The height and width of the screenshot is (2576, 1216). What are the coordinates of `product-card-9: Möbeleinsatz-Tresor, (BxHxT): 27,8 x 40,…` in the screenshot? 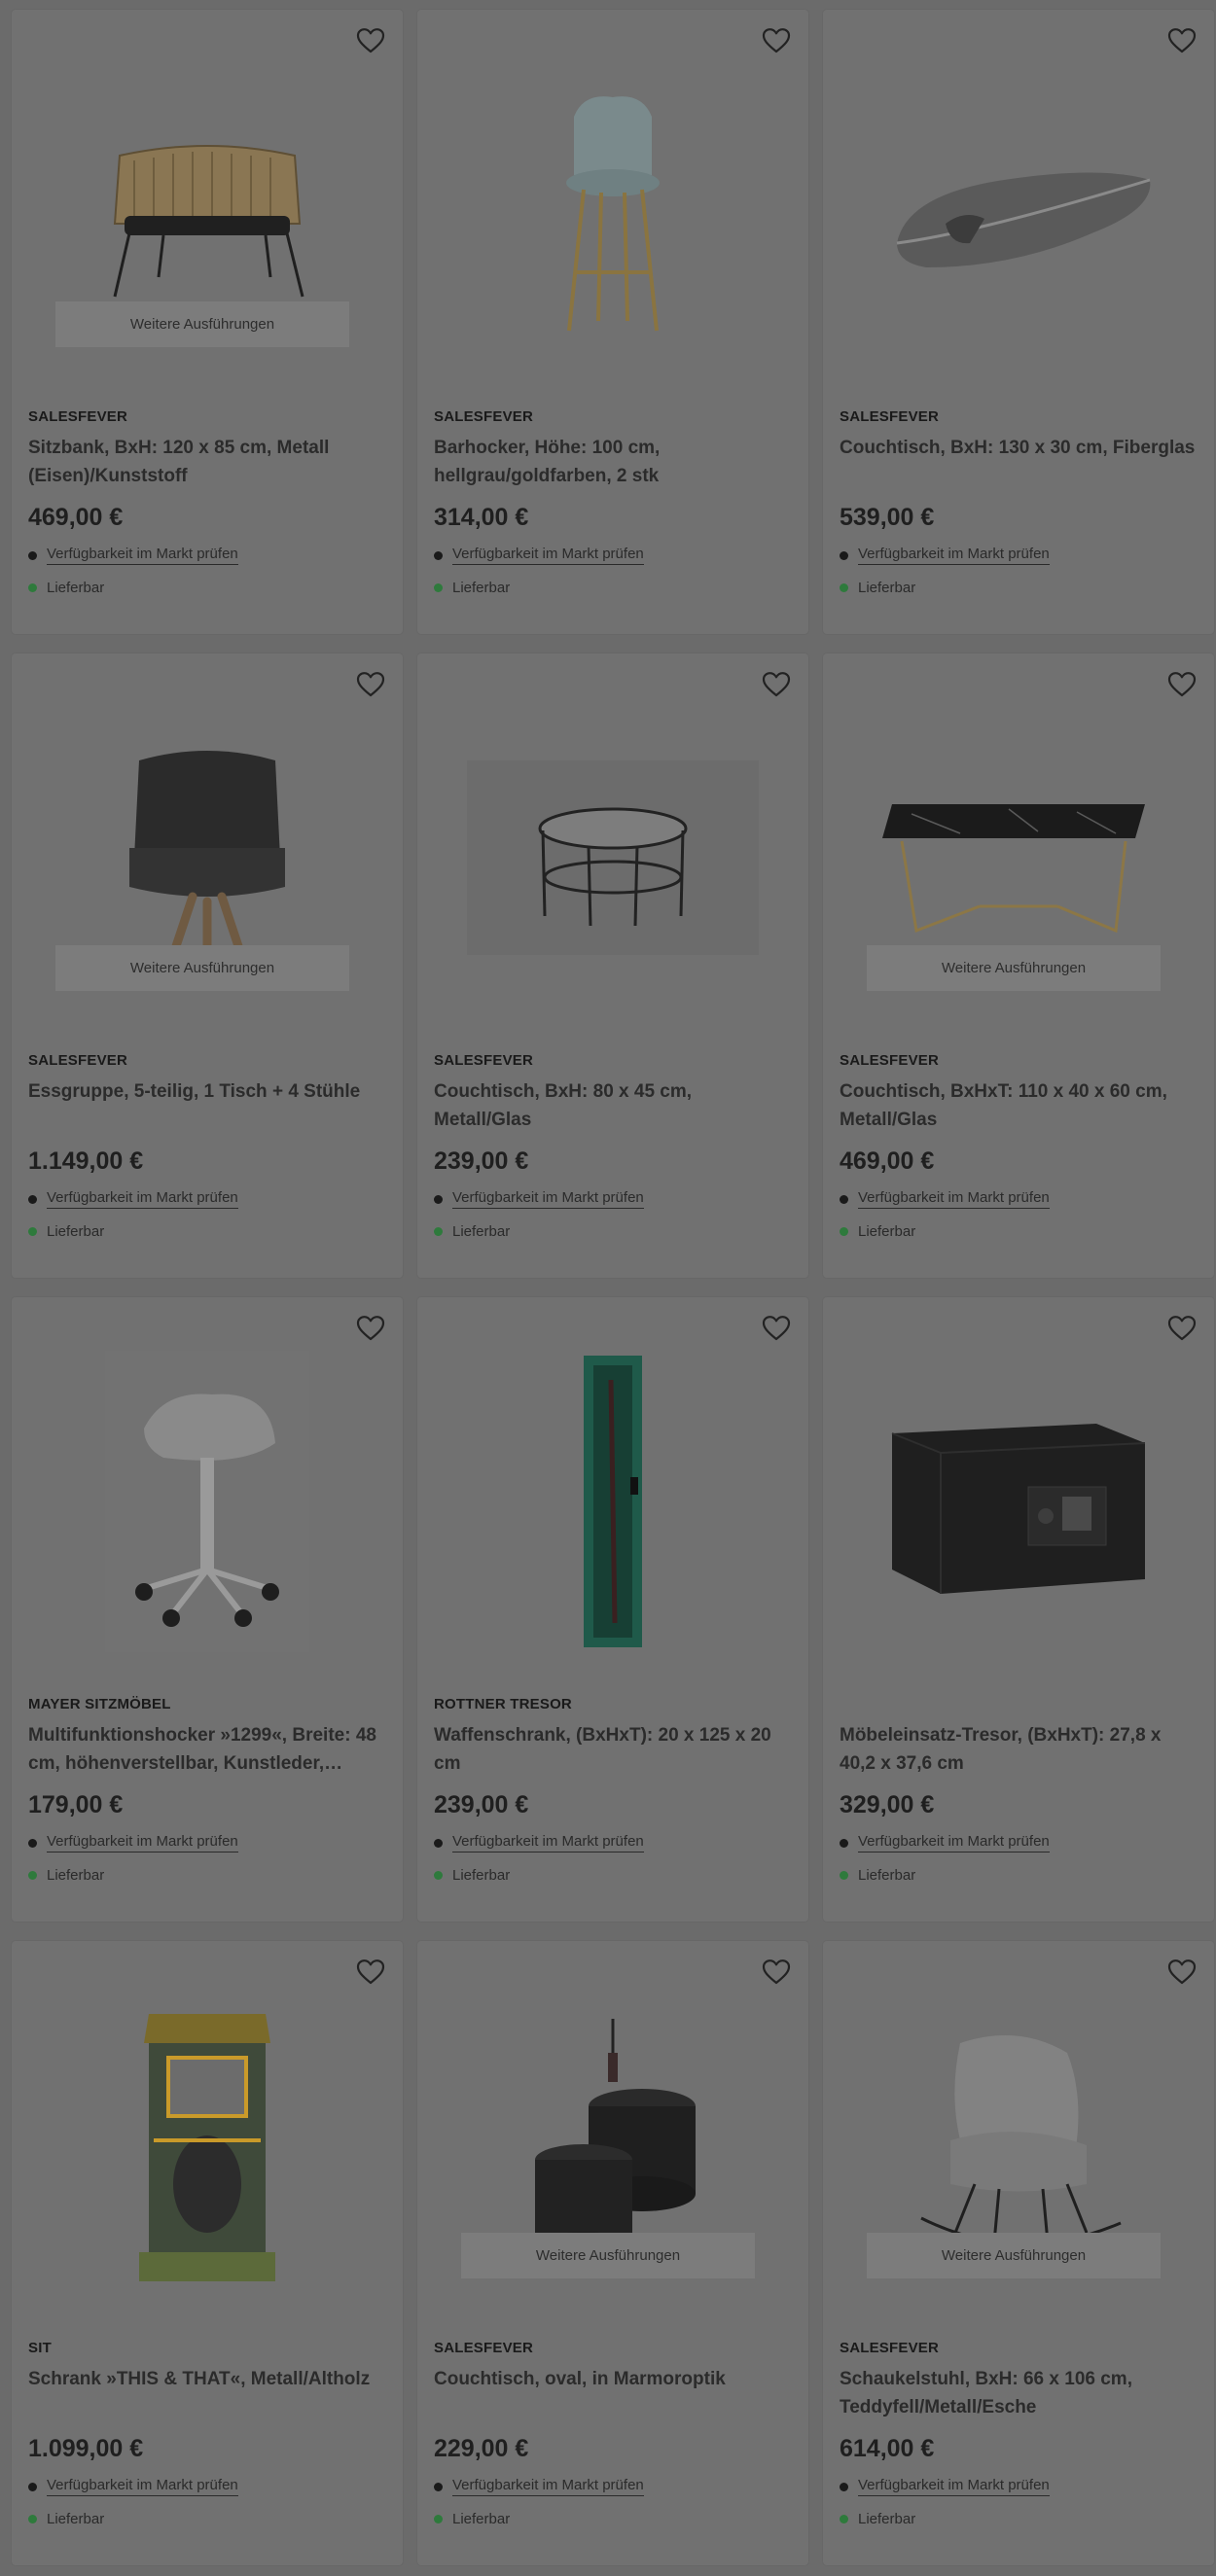 It's located at (1018, 1609).